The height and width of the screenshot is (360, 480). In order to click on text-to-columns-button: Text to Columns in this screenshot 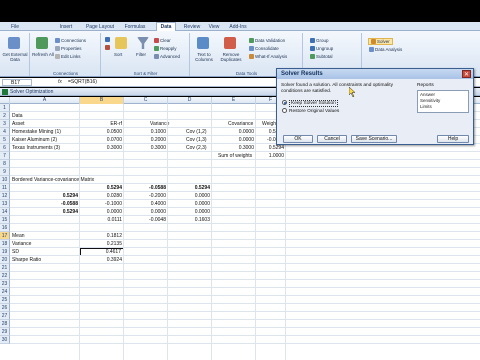, I will do `click(204, 57)`.